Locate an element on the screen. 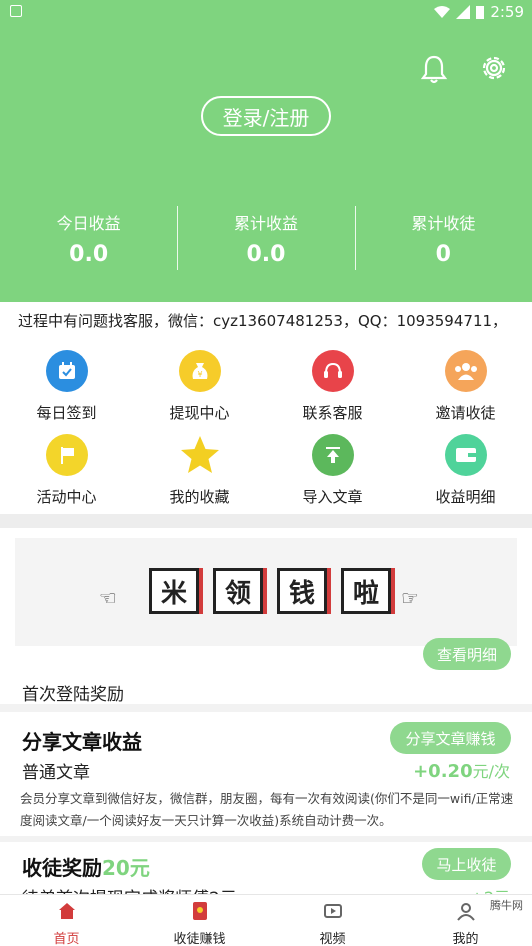 This screenshot has height=946, width=532. banner-char: 啦 is located at coordinates (366, 591).